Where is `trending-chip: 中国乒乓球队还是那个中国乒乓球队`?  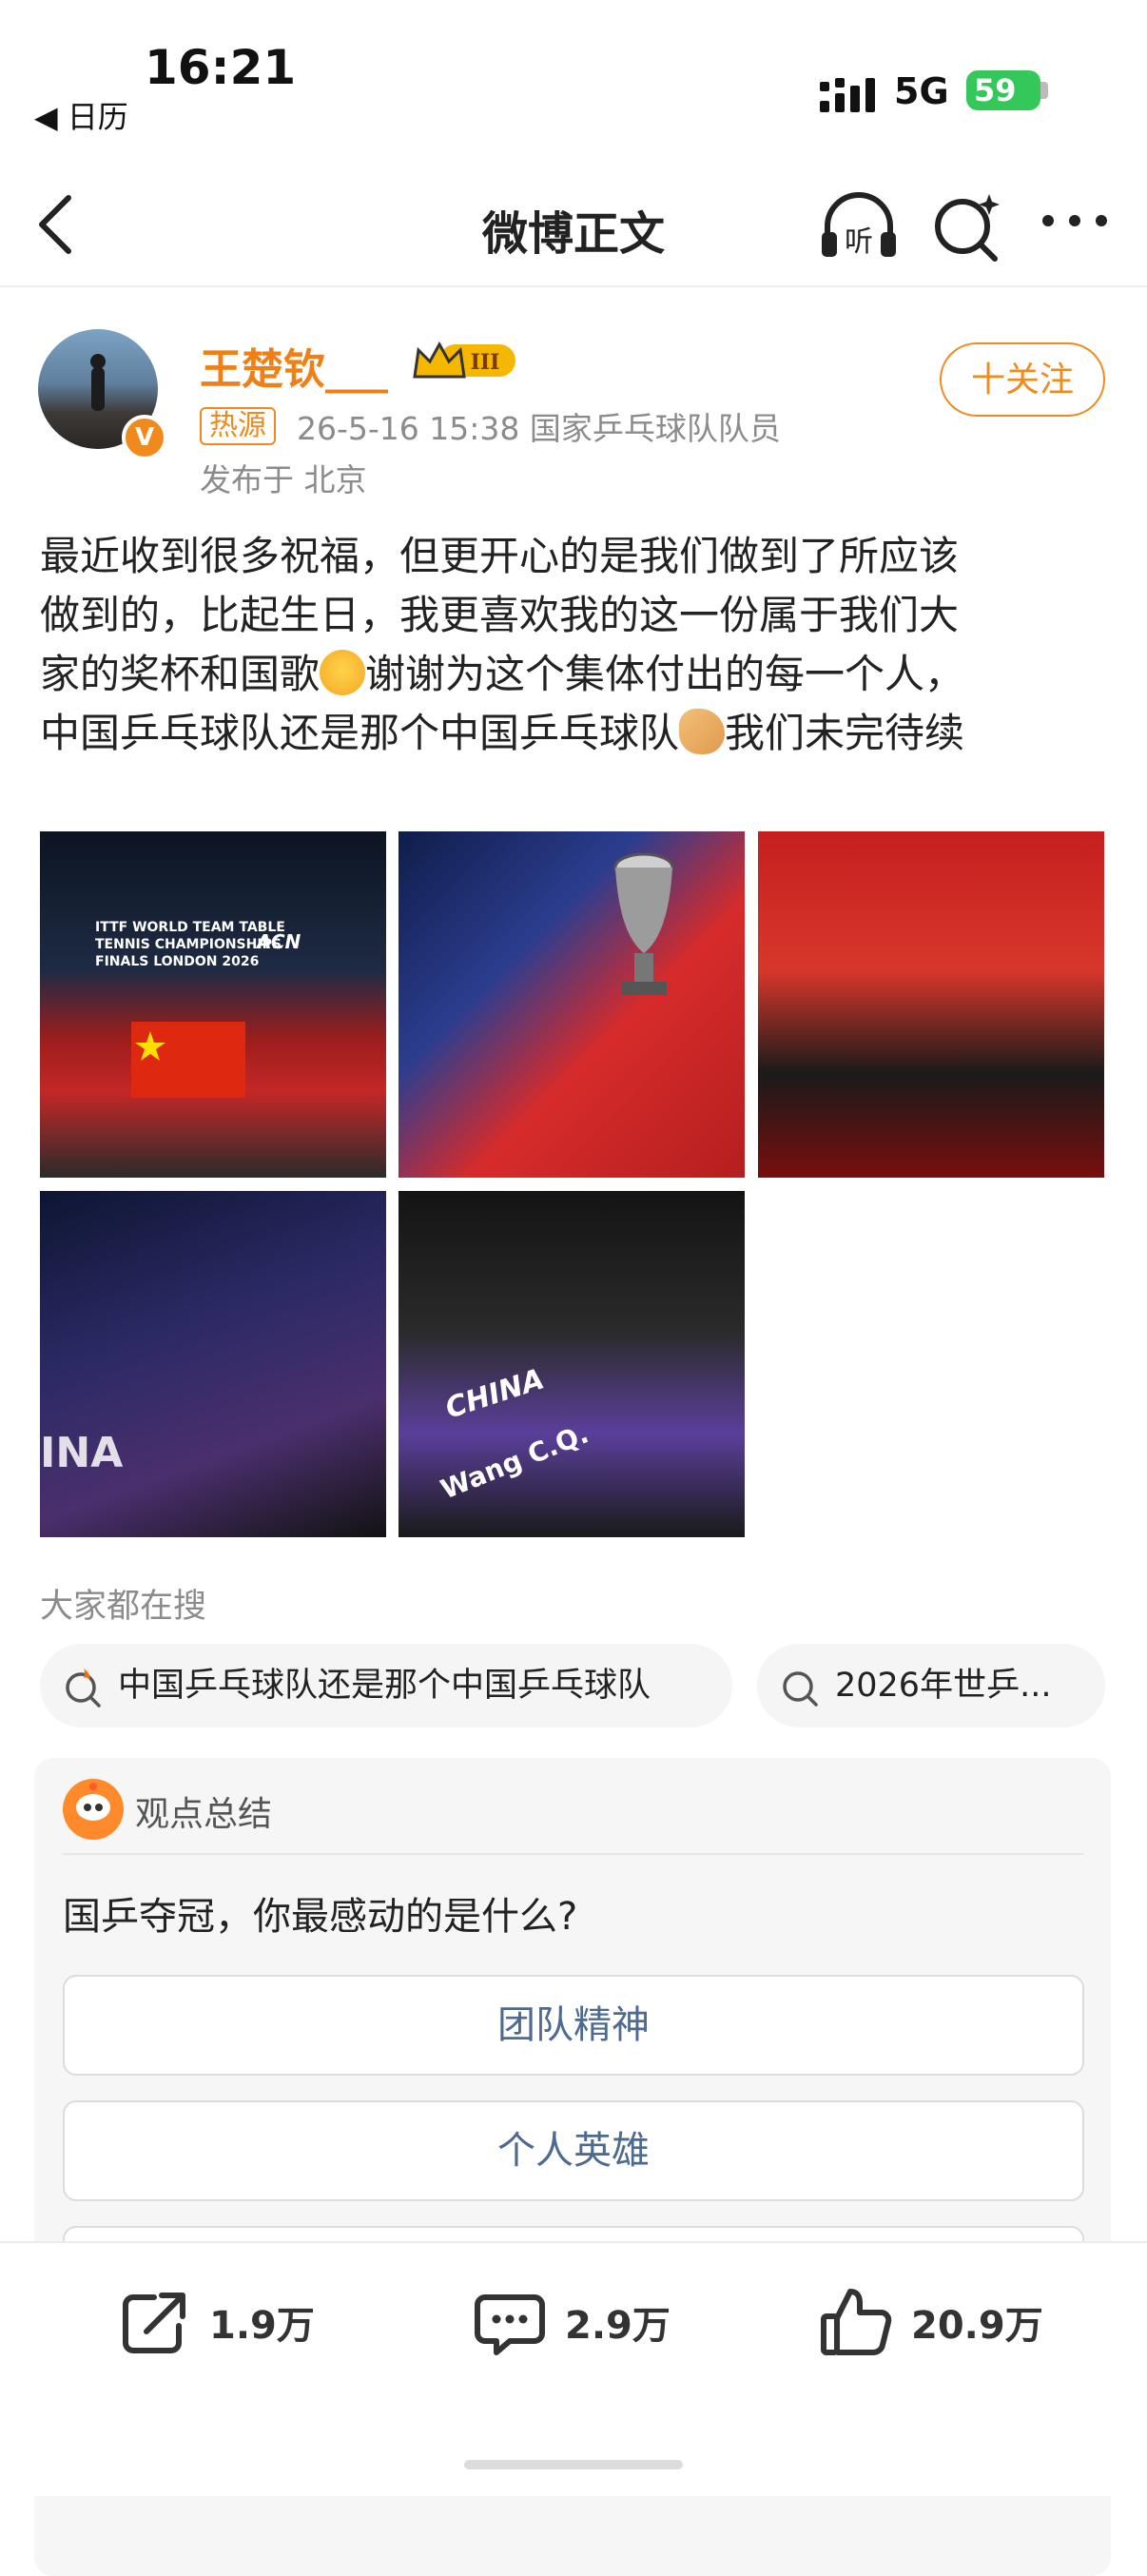
trending-chip: 中国乒乓球队还是那个中国乒乓球队 is located at coordinates (386, 1685).